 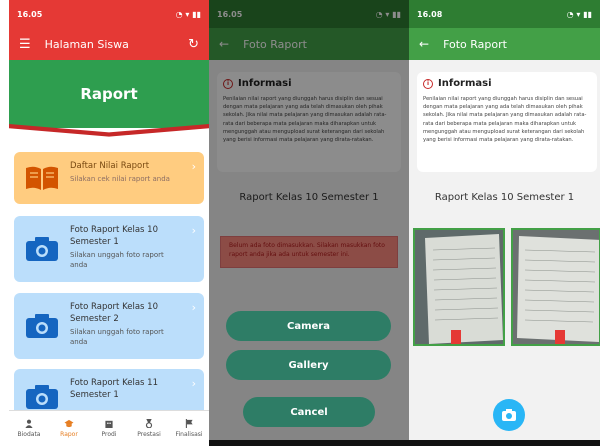 What do you see at coordinates (25, 44) in the screenshot?
I see `menu-icon: ☰` at bounding box center [25, 44].